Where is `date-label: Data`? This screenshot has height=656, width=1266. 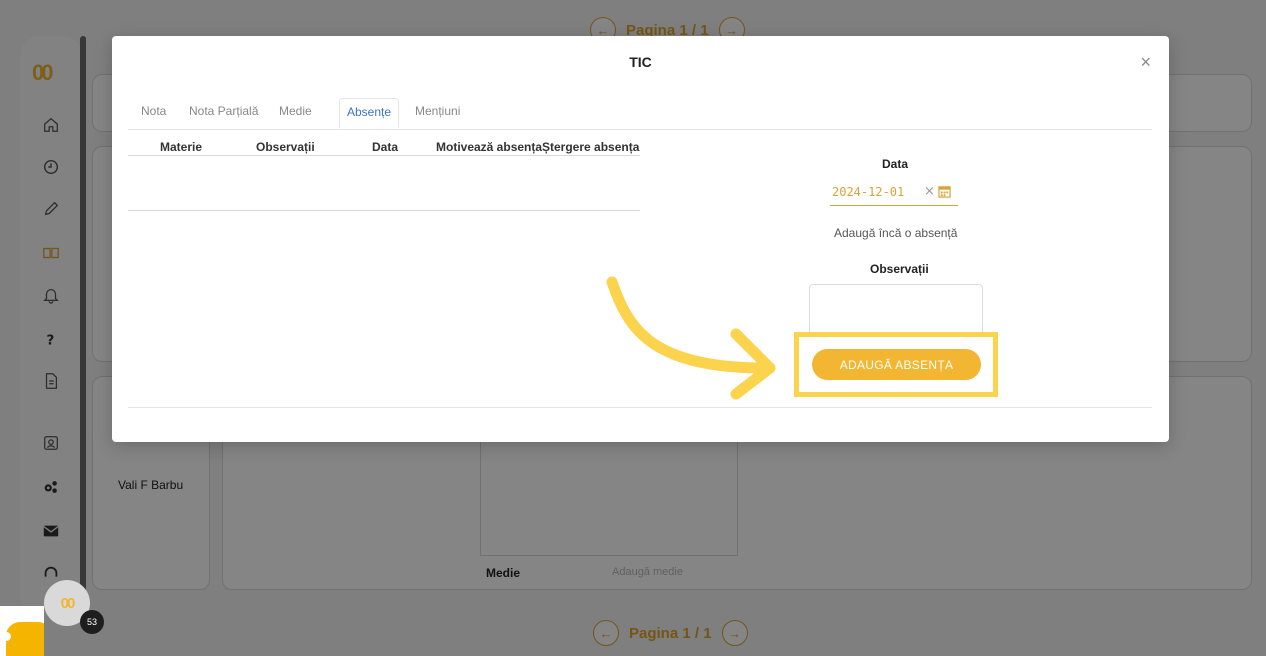 date-label: Data is located at coordinates (895, 164).